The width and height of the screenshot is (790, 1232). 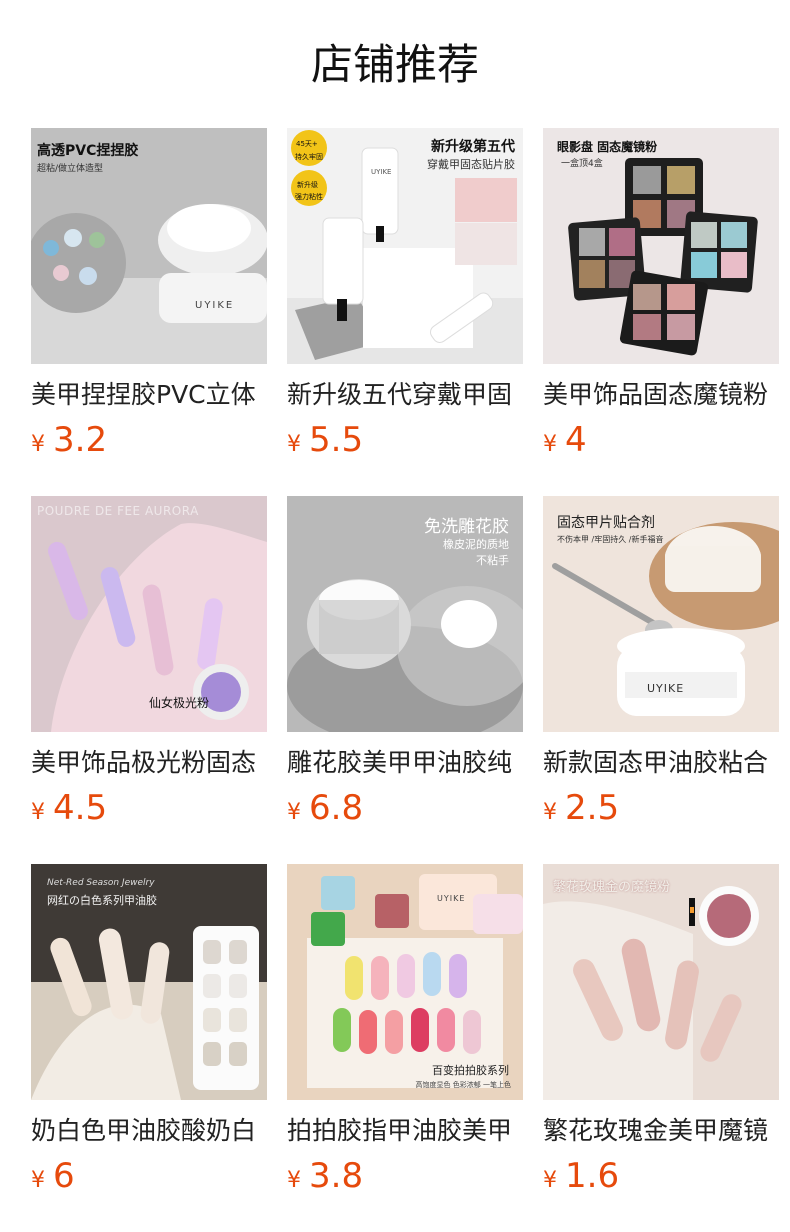 What do you see at coordinates (610, 539) in the screenshot?
I see `image-caption-subtitle: 不伤本甲 /牢固持久 /新手福音` at bounding box center [610, 539].